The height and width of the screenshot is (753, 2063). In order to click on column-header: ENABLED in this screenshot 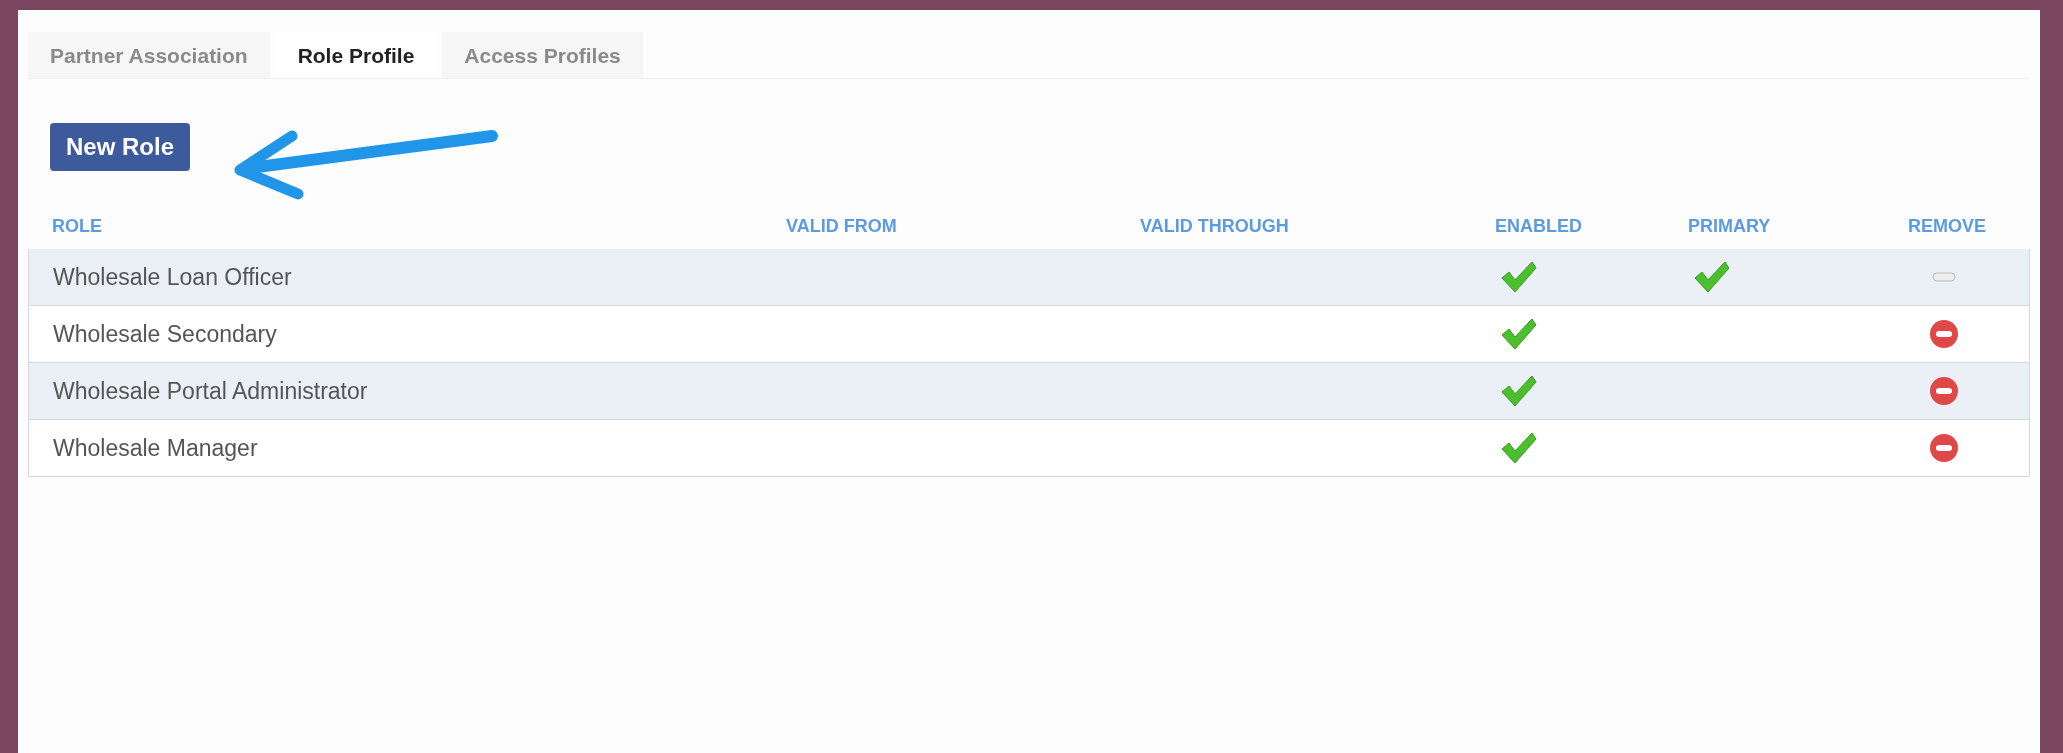, I will do `click(1538, 226)`.